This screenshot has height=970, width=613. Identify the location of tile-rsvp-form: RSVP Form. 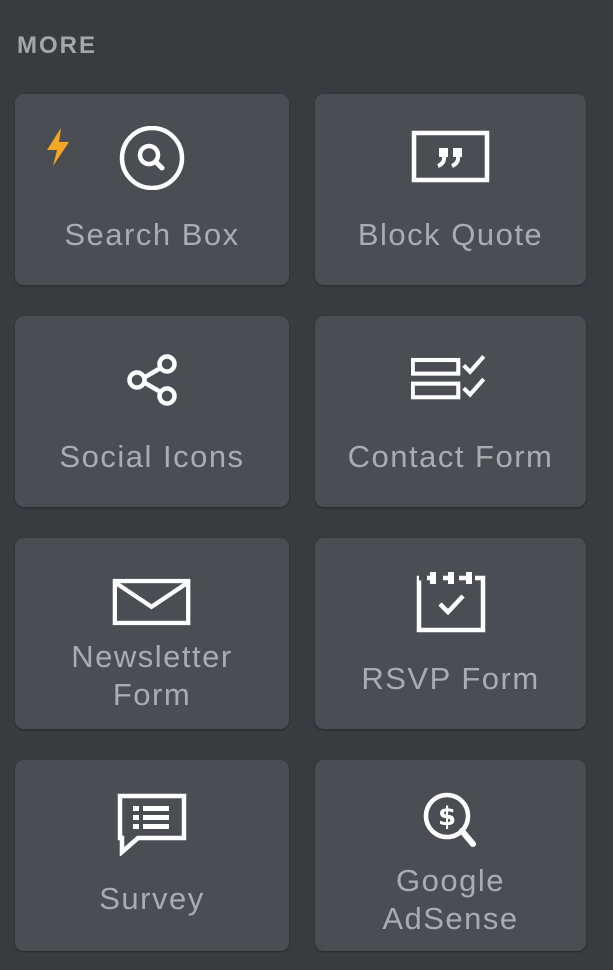
(450, 633).